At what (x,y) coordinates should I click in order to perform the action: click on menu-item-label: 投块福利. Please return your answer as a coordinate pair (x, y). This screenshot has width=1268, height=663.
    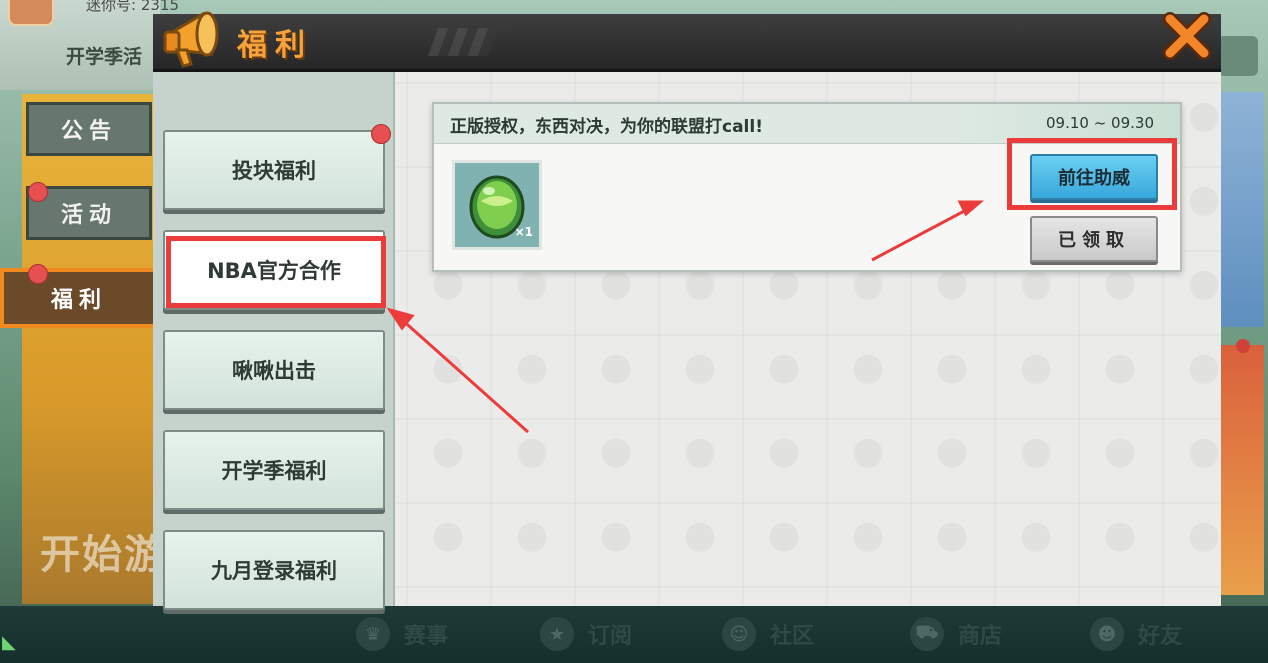
    Looking at the image, I should click on (274, 171).